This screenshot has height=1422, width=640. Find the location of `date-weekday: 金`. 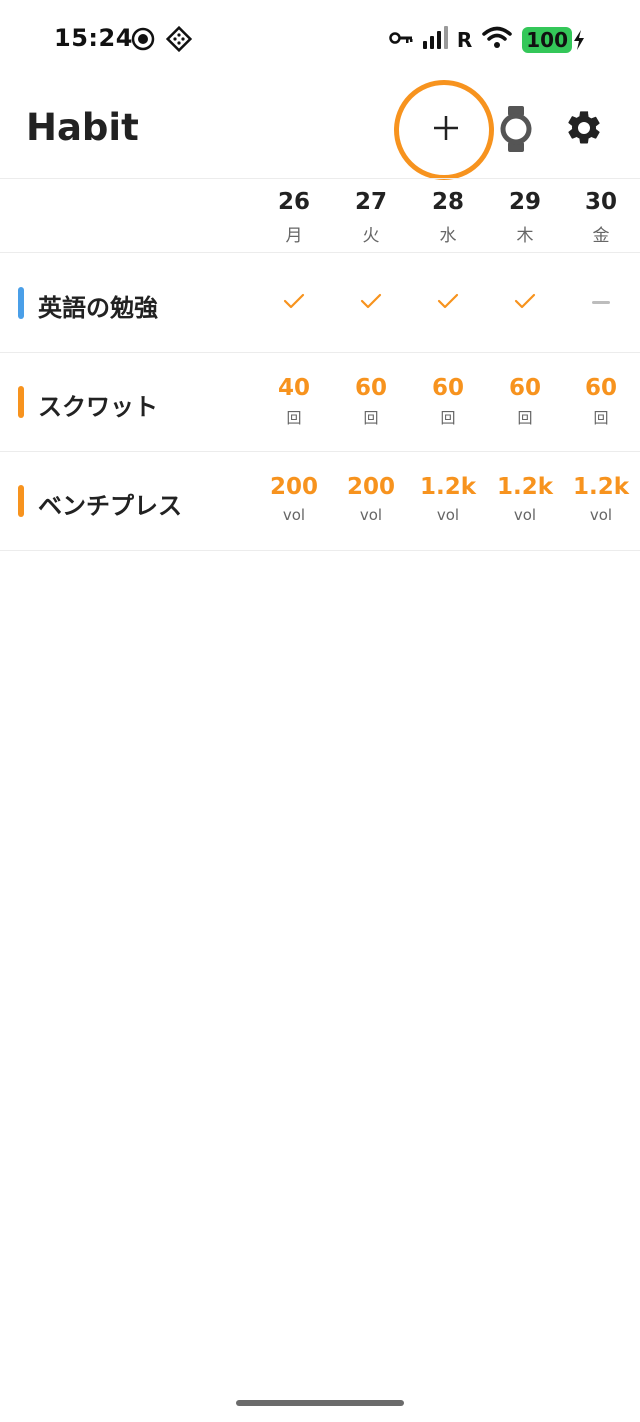

date-weekday: 金 is located at coordinates (601, 236).